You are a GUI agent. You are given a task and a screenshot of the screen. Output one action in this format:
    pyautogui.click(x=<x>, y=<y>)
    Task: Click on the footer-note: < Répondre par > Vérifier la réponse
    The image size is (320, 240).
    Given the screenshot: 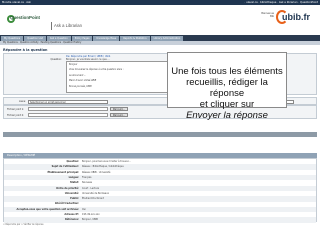 What is the action you would take?
    pyautogui.click(x=23, y=224)
    